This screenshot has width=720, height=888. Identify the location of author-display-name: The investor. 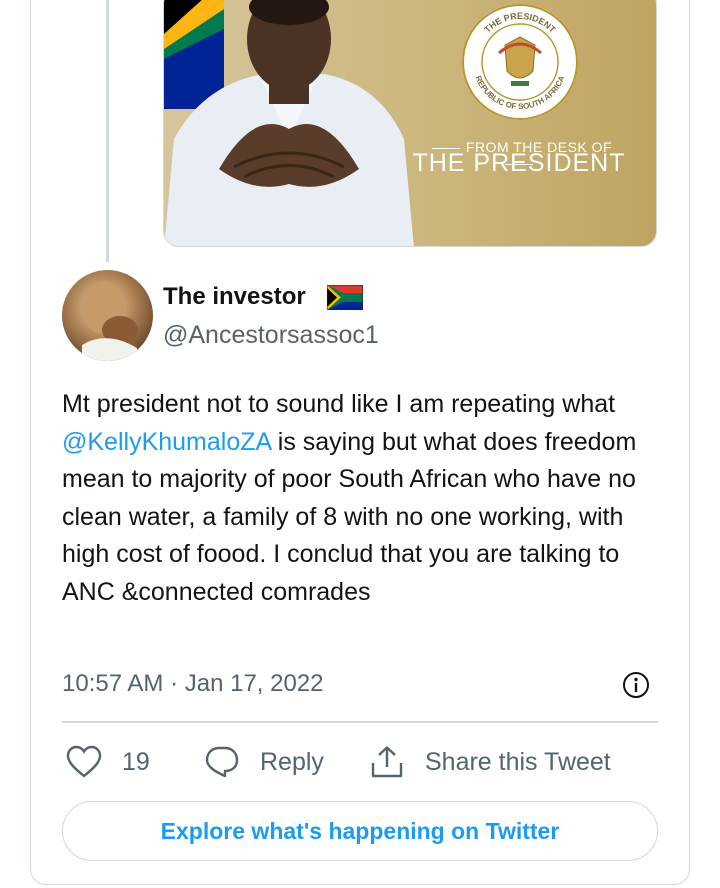
(234, 297).